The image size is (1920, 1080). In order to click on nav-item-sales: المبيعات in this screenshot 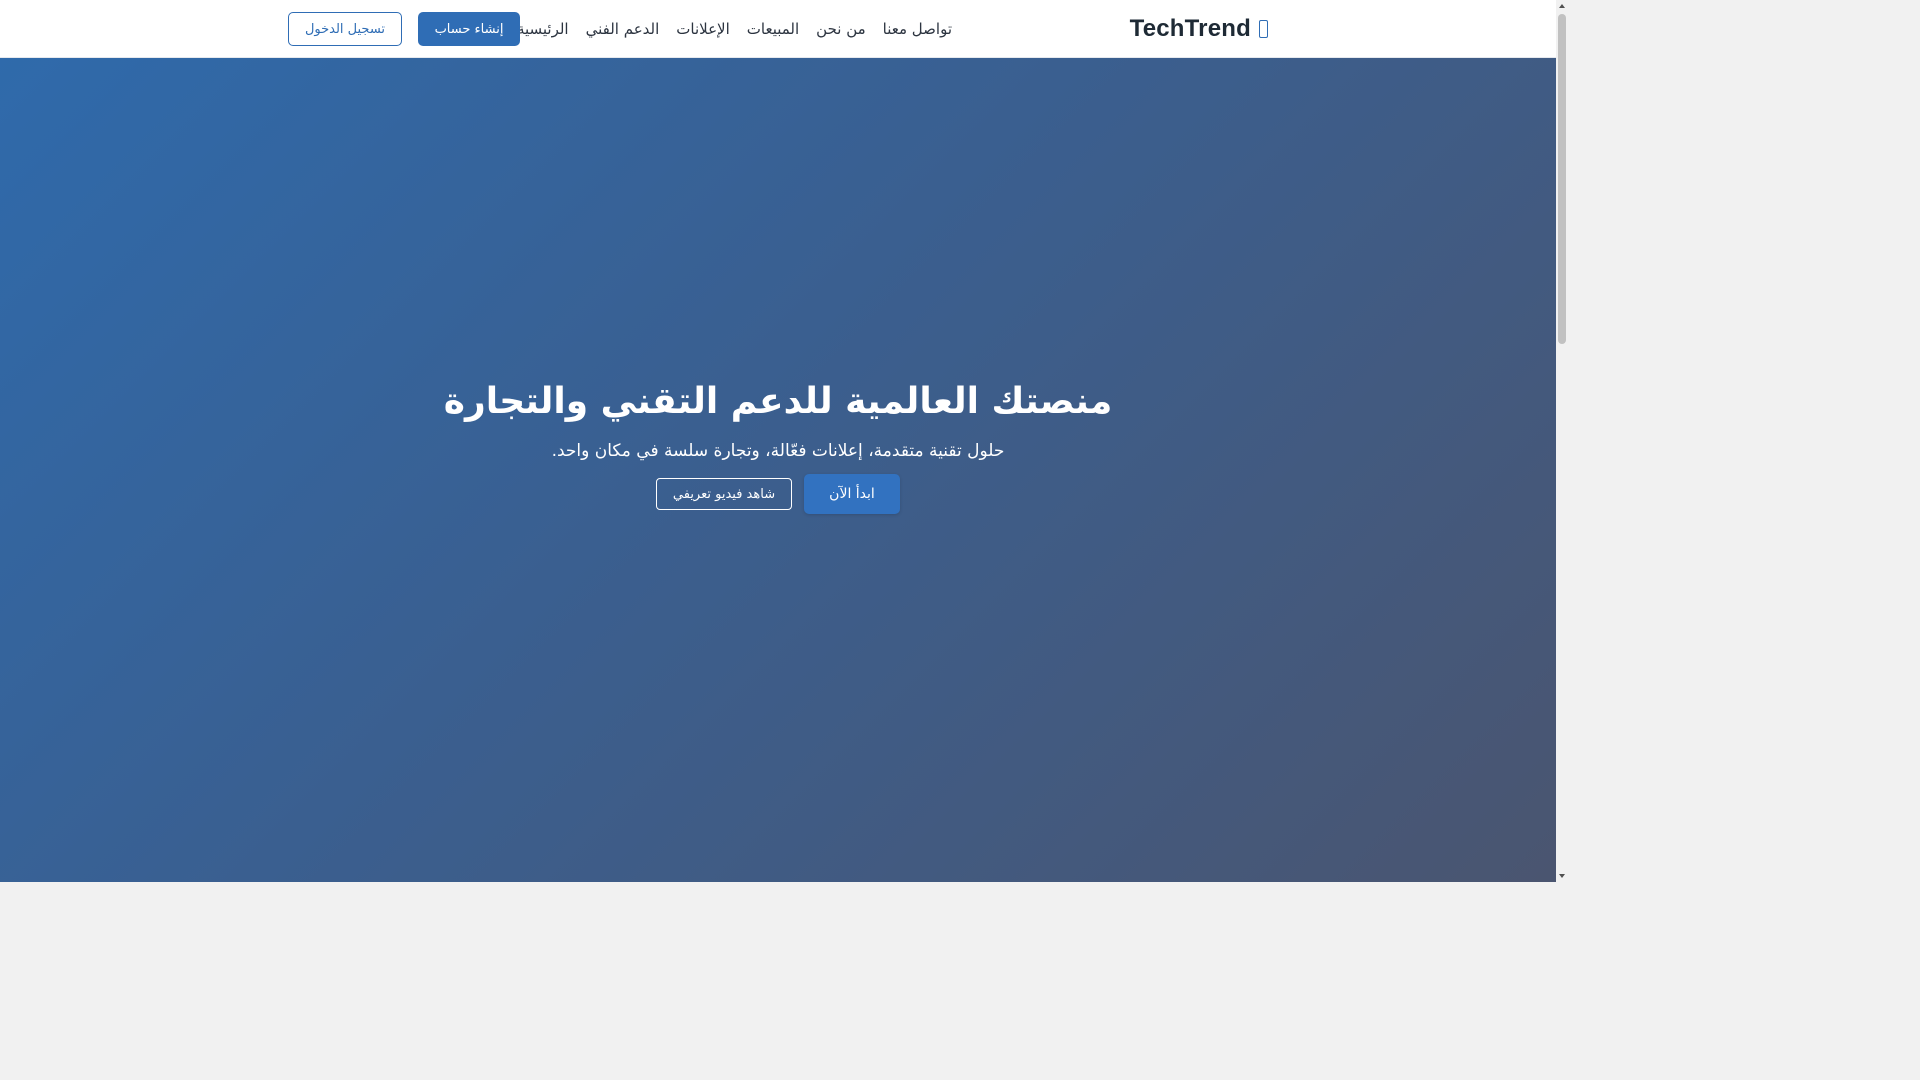, I will do `click(773, 29)`.